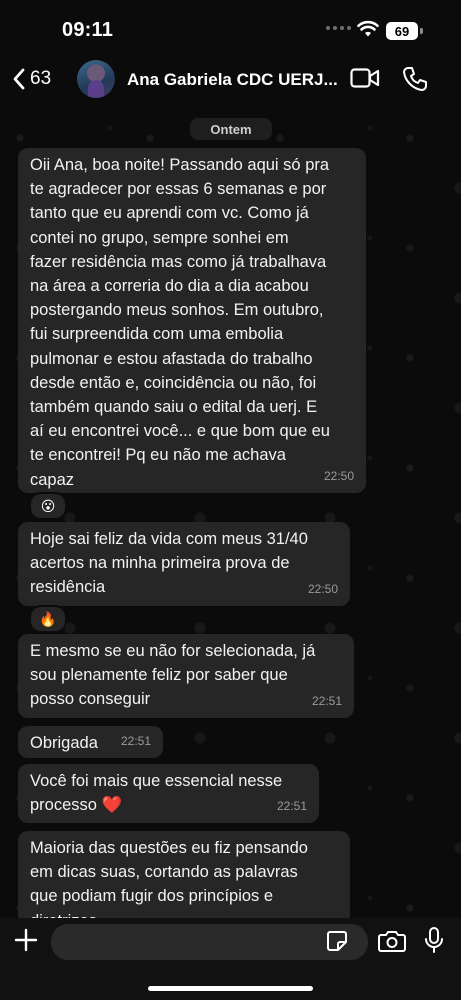  What do you see at coordinates (48, 619) in the screenshot?
I see `reaction-badge: 🔥` at bounding box center [48, 619].